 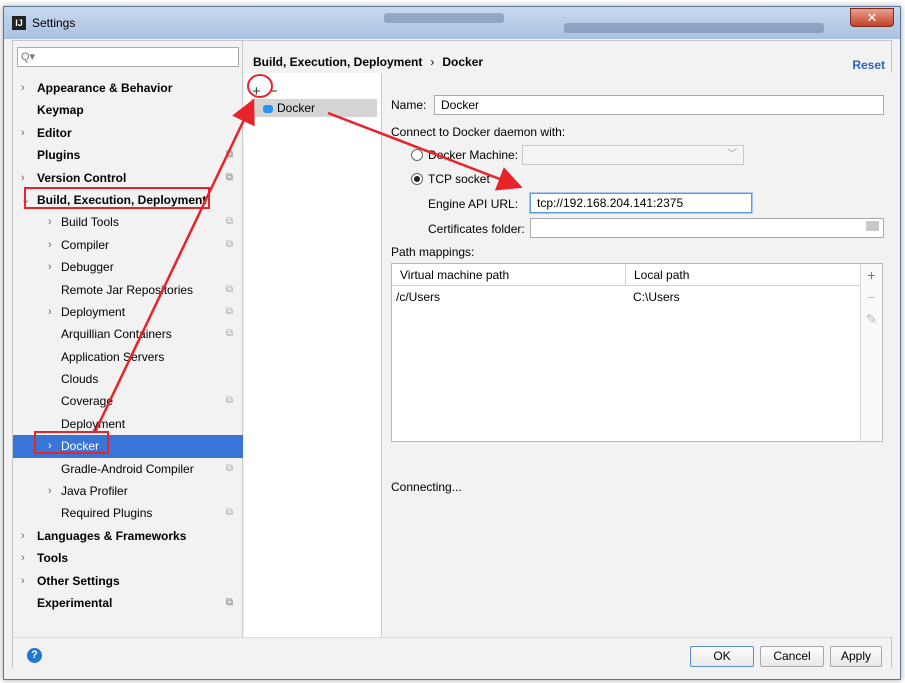 What do you see at coordinates (694, 28) in the screenshot?
I see `blurred-background` at bounding box center [694, 28].